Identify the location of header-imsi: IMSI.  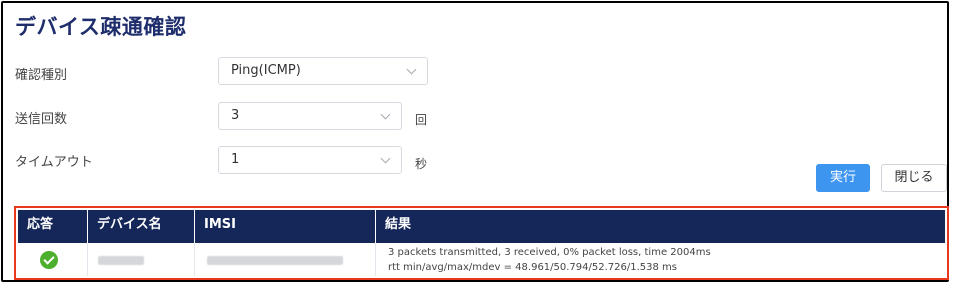
(285, 226).